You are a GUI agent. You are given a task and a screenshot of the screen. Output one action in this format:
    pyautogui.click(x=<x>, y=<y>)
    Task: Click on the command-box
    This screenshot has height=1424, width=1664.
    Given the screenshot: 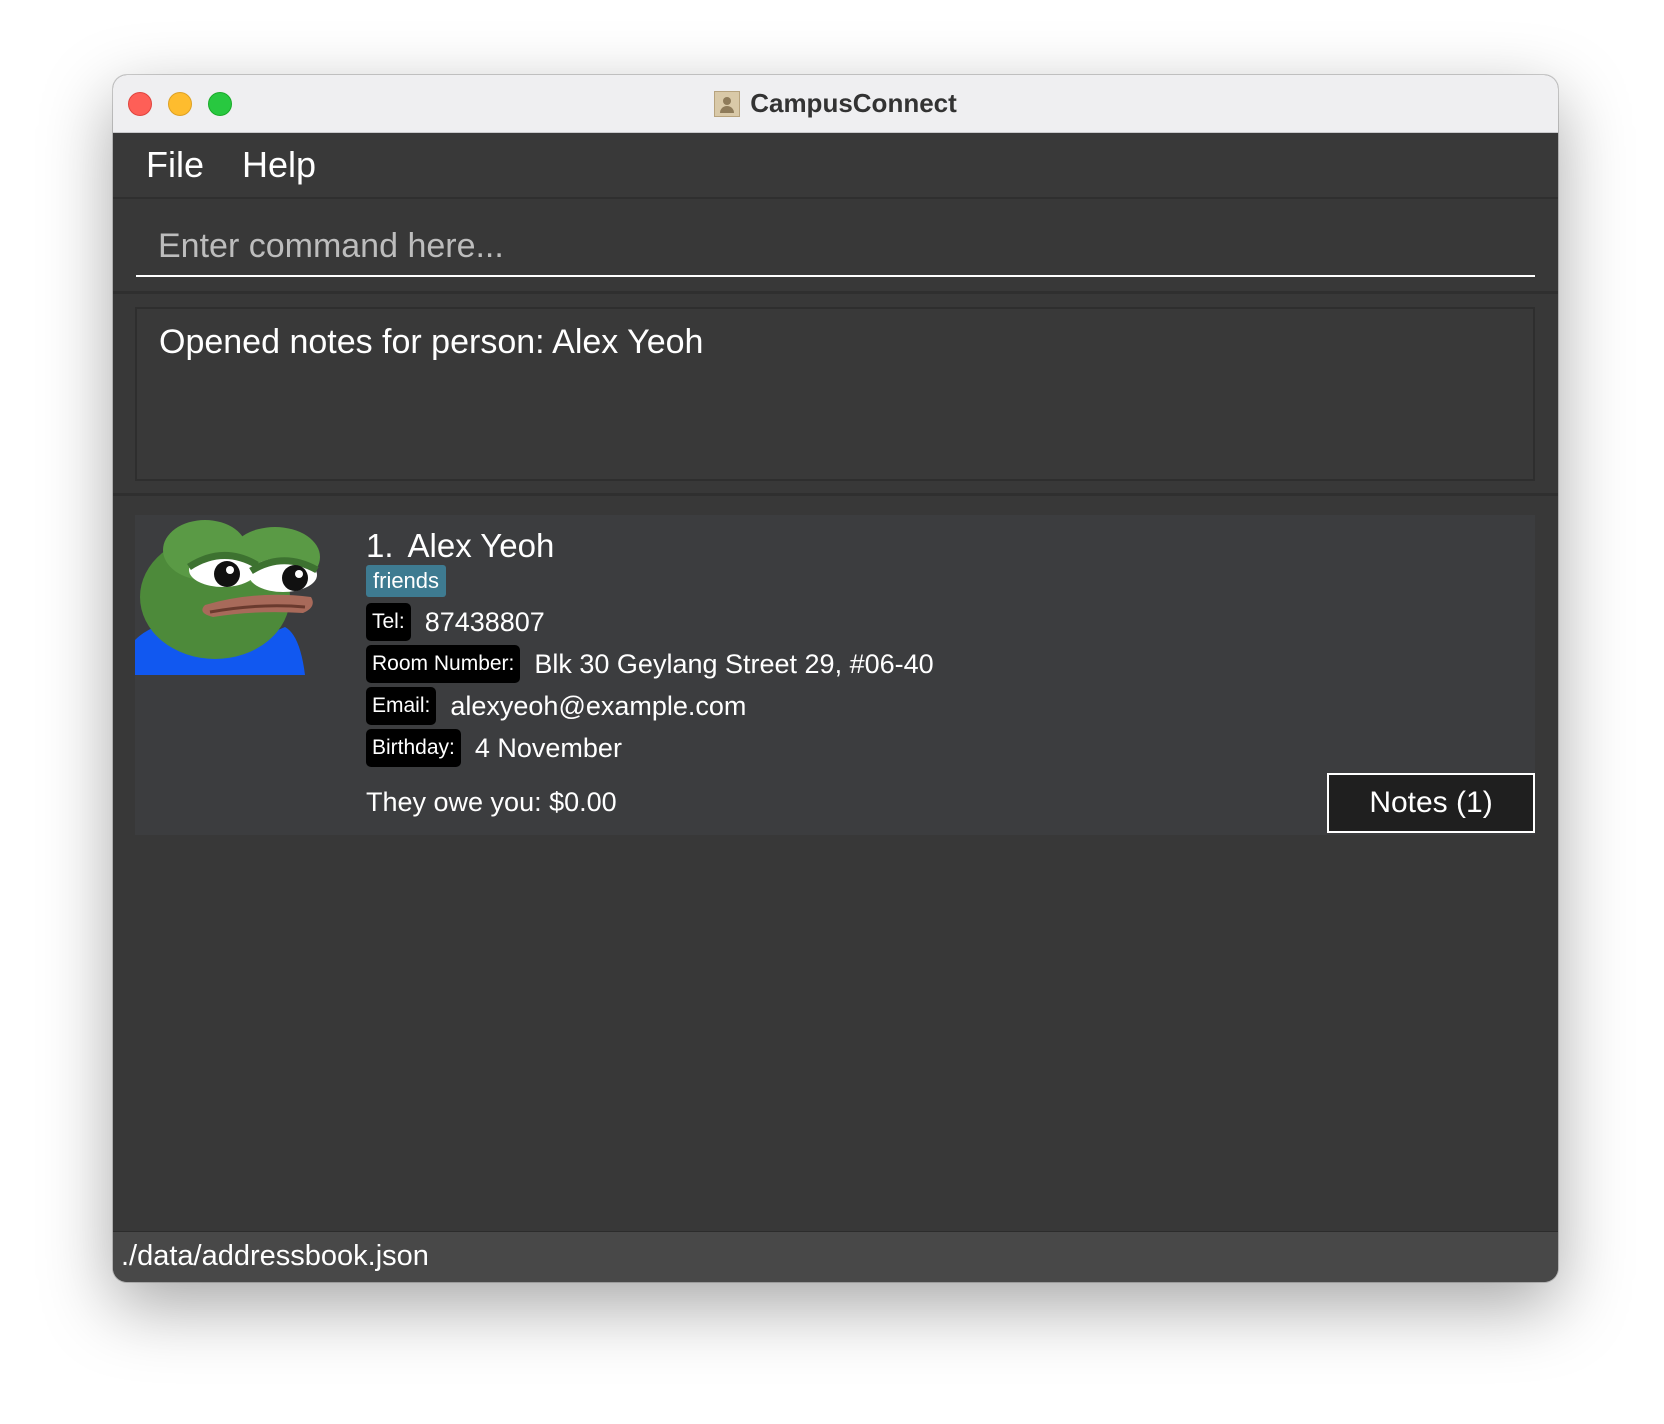 What is the action you would take?
    pyautogui.click(x=835, y=246)
    